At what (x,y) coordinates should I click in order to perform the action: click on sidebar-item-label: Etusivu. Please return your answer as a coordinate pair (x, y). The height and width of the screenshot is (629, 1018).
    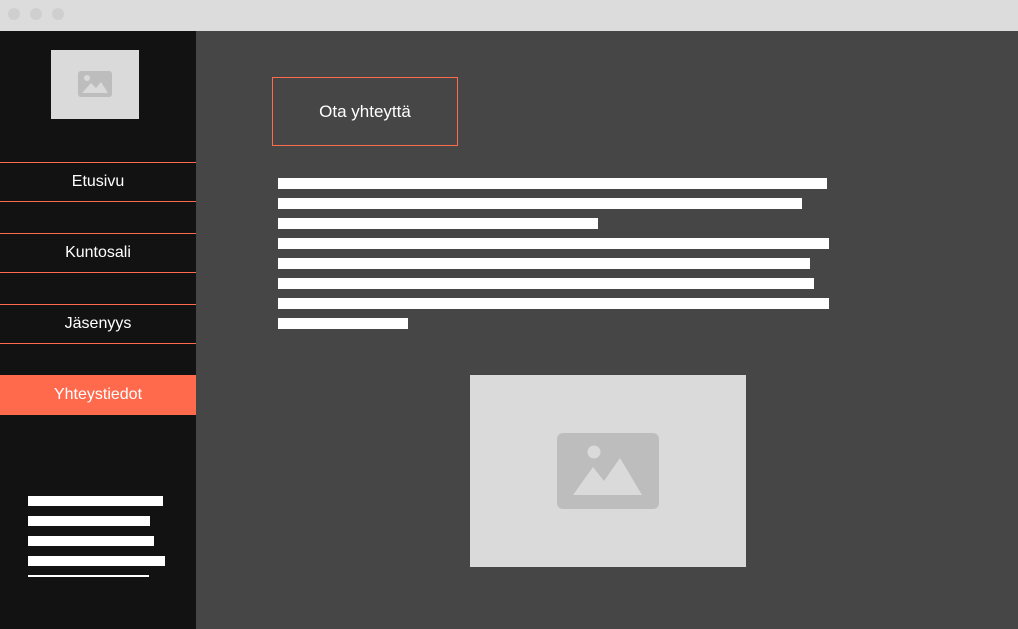
    Looking at the image, I should click on (98, 181).